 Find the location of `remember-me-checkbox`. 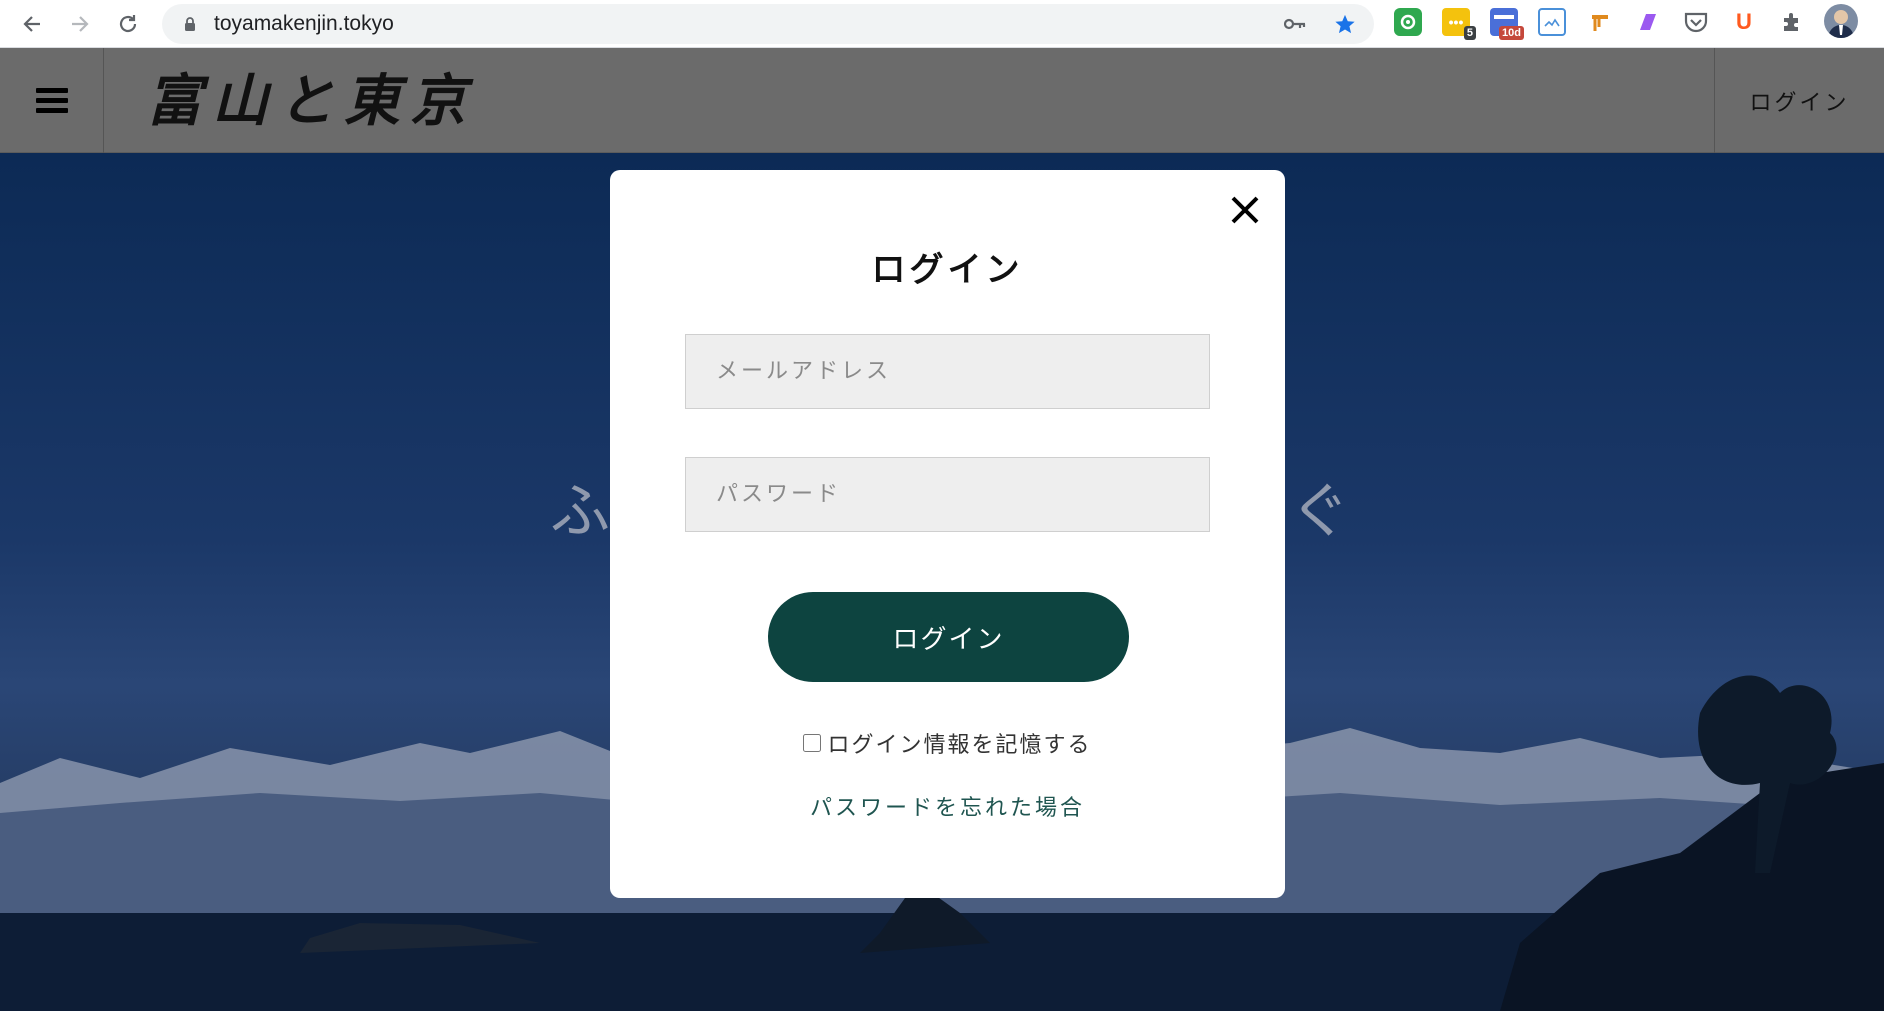

remember-me-checkbox is located at coordinates (812, 743).